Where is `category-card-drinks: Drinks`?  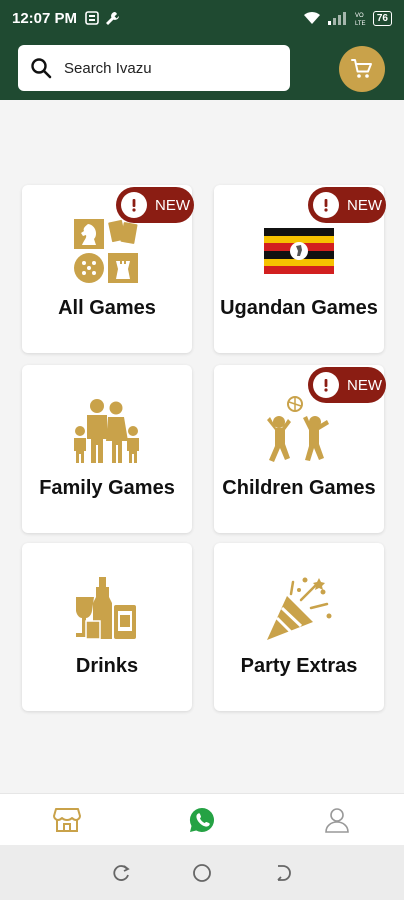 category-card-drinks: Drinks is located at coordinates (107, 627).